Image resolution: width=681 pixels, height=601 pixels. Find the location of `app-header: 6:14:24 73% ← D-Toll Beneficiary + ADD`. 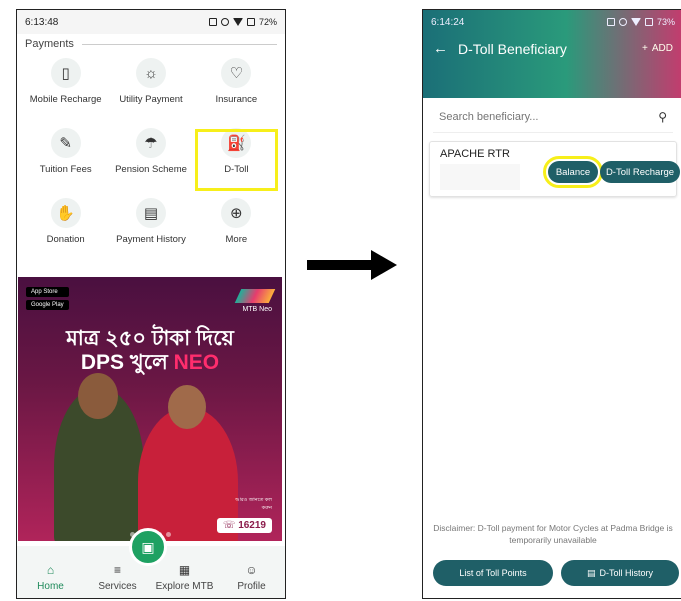

app-header: 6:14:24 73% ← D-Toll Beneficiary + ADD is located at coordinates (552, 54).